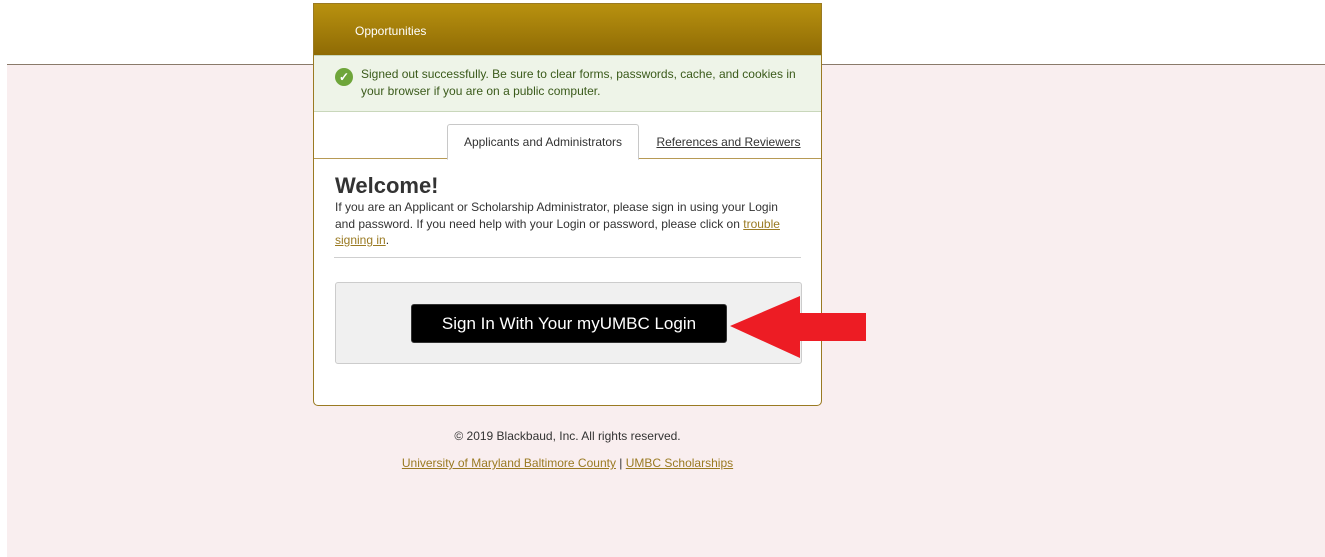 This screenshot has width=1325, height=557. What do you see at coordinates (387, 240) in the screenshot?
I see `welcome-text-suffix: .` at bounding box center [387, 240].